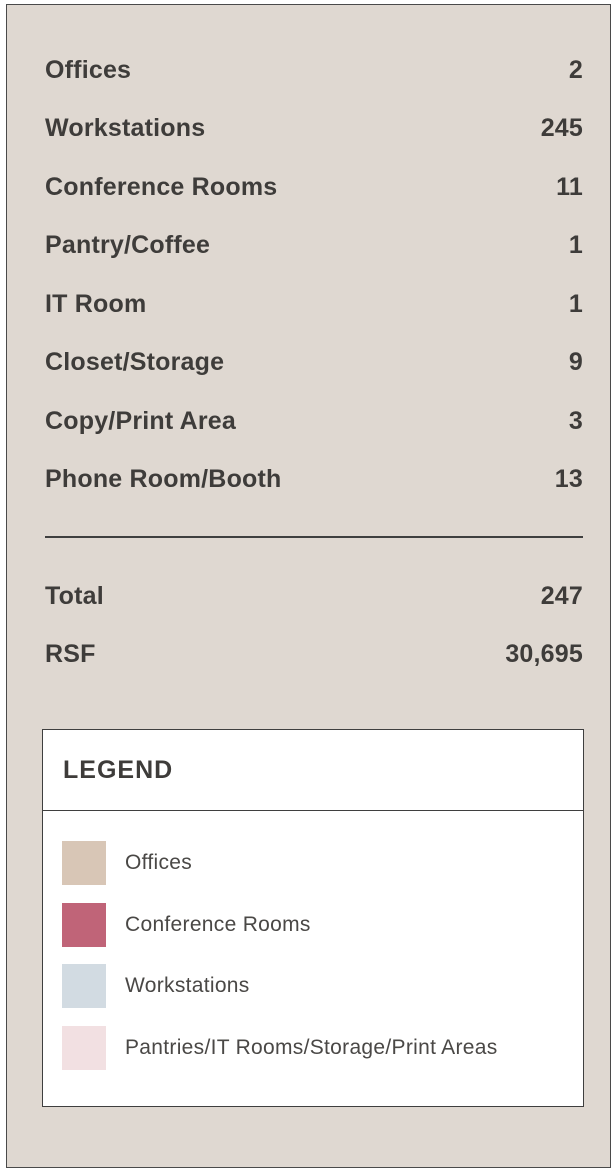 The height and width of the screenshot is (1168, 613). Describe the element at coordinates (84, 924) in the screenshot. I see `legend-swatch-conference-rooms` at that location.